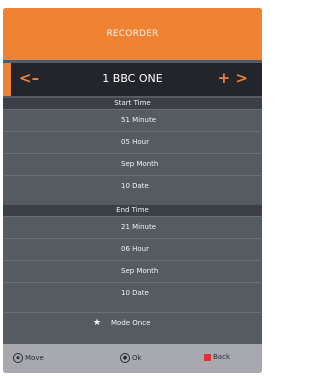  What do you see at coordinates (207, 357) in the screenshot?
I see `back-key-icon` at bounding box center [207, 357].